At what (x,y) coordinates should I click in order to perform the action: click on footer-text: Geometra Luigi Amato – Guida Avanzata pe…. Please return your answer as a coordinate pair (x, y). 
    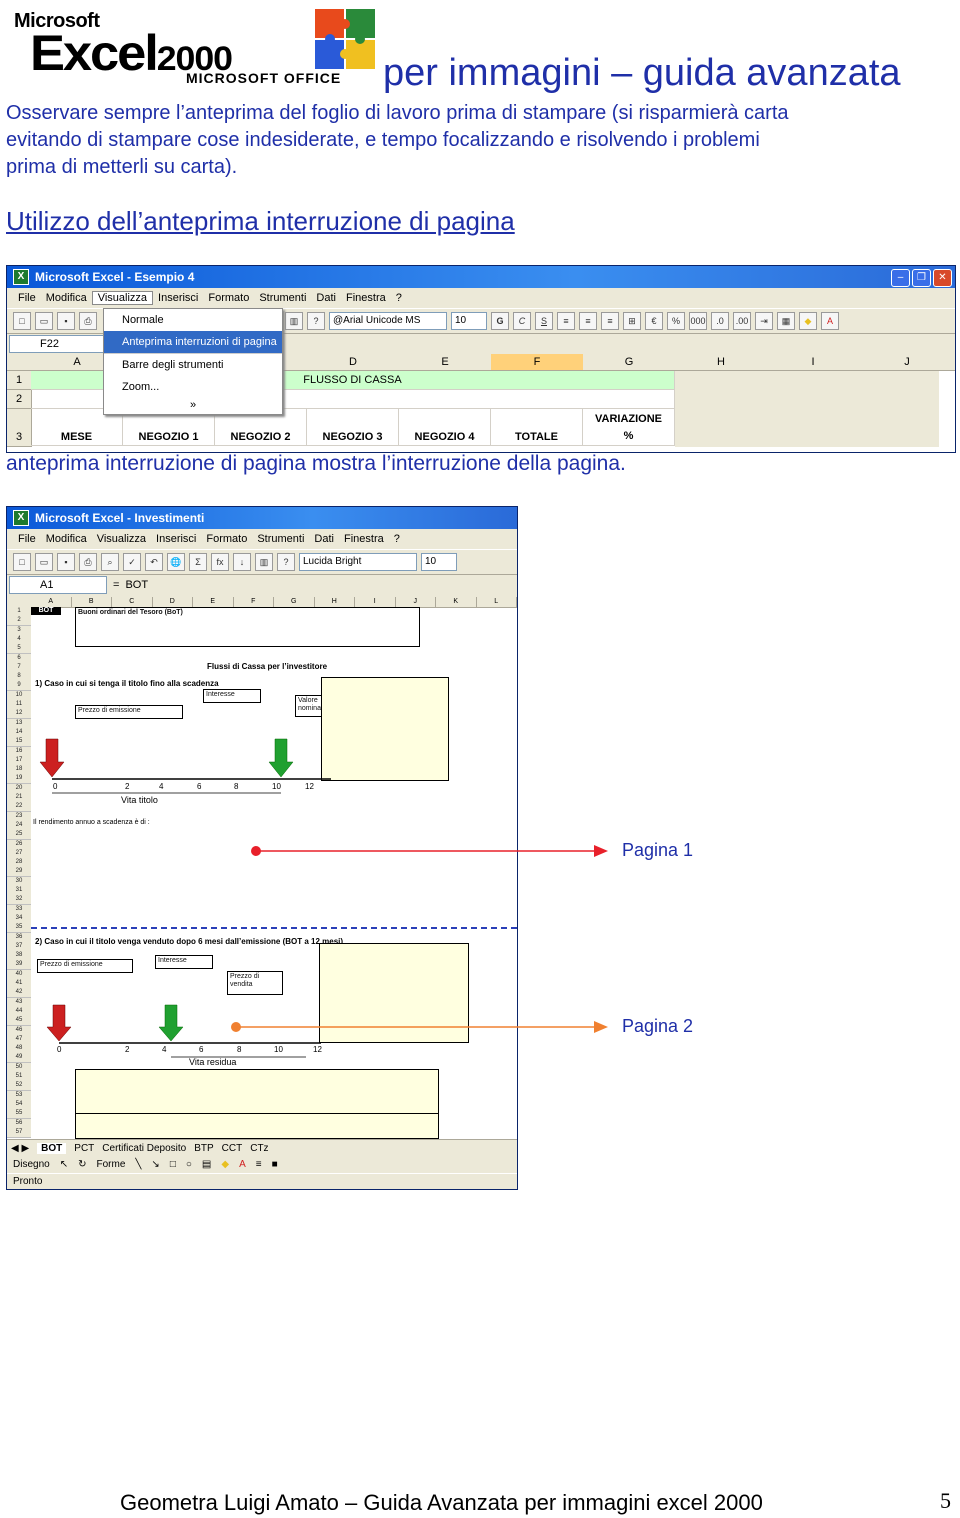
    Looking at the image, I should click on (441, 1502).